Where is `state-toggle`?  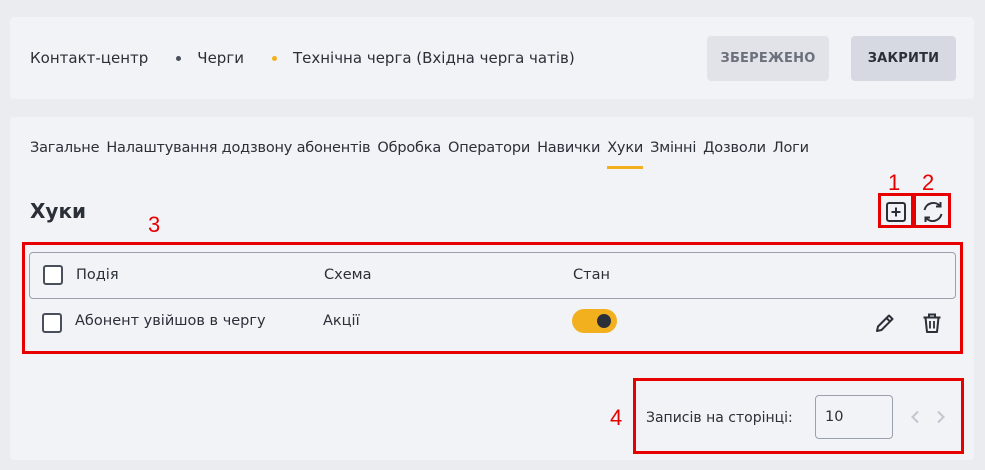
state-toggle is located at coordinates (594, 321).